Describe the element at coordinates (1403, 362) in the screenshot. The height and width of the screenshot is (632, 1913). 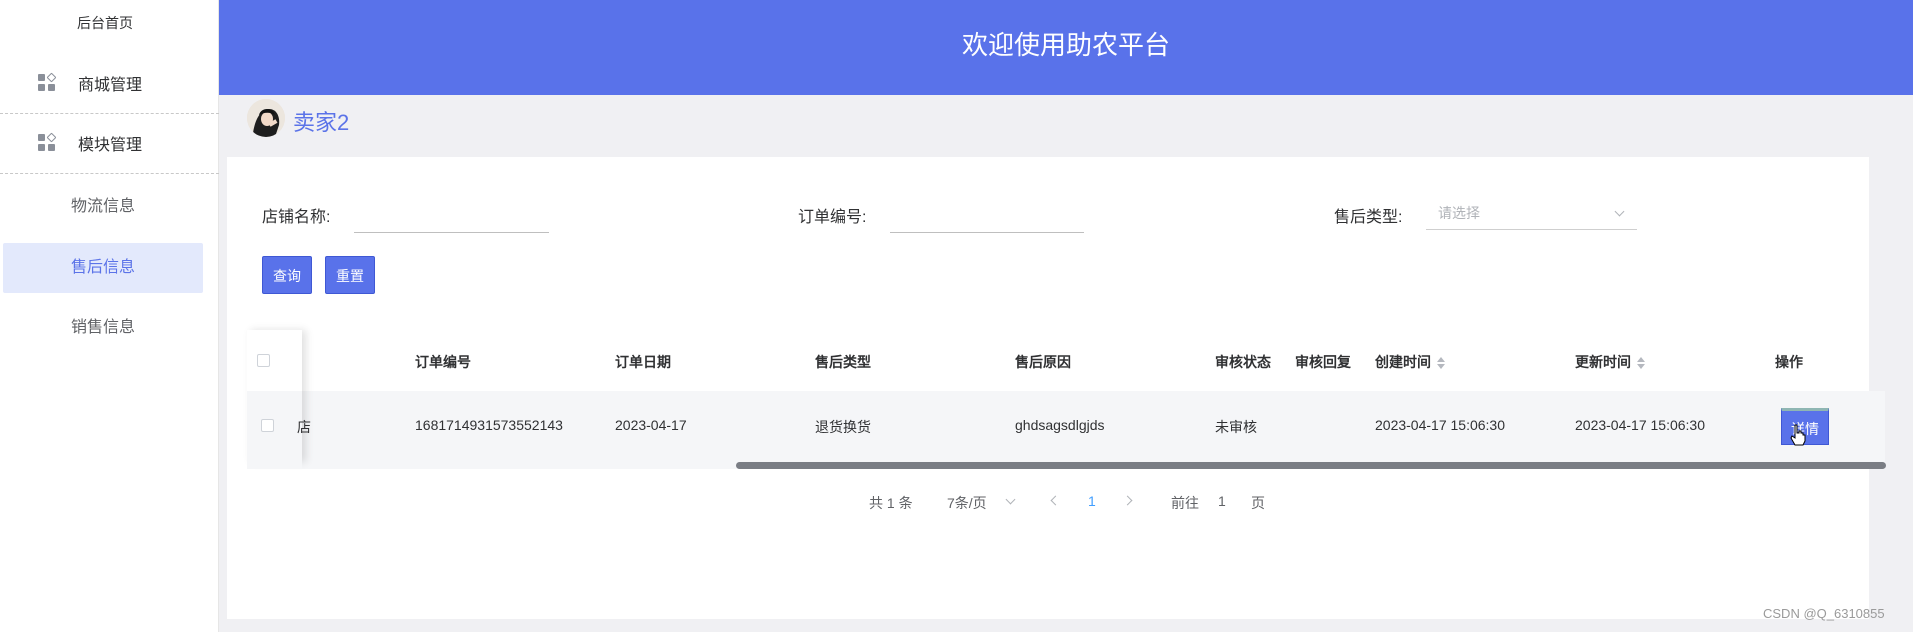
I see `column-header-created-label: 创建时间` at that location.